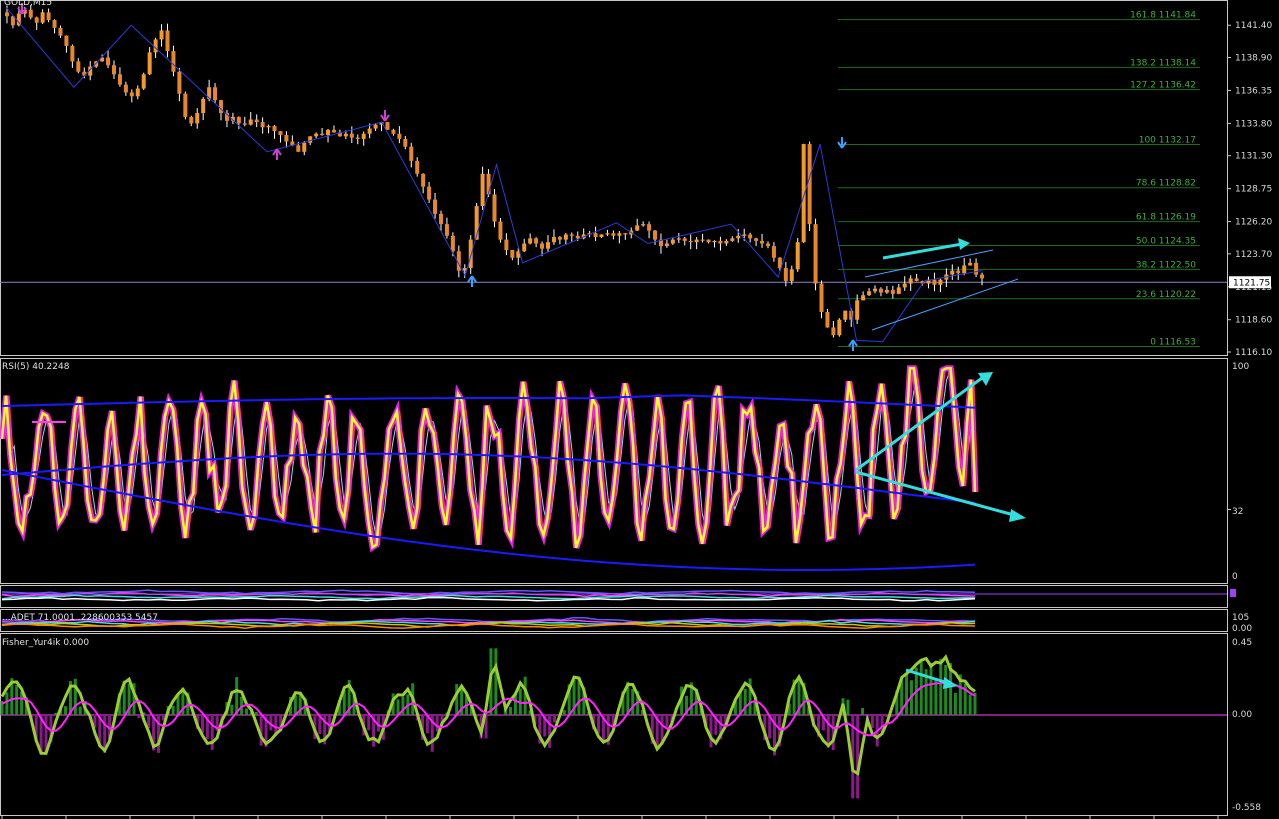 Image resolution: width=1279 pixels, height=819 pixels. I want to click on price-pane-title: GOLD,M15, so click(28, 4).